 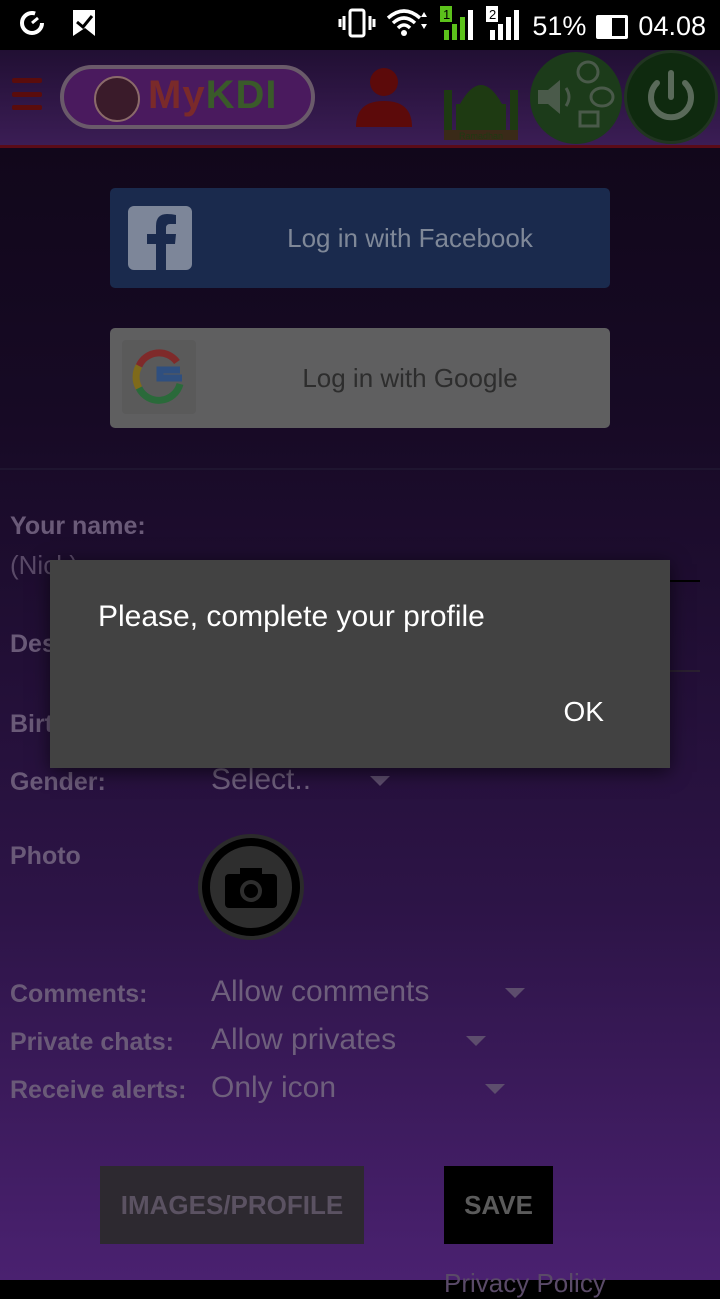 I want to click on photo-label: Photo, so click(x=45, y=856).